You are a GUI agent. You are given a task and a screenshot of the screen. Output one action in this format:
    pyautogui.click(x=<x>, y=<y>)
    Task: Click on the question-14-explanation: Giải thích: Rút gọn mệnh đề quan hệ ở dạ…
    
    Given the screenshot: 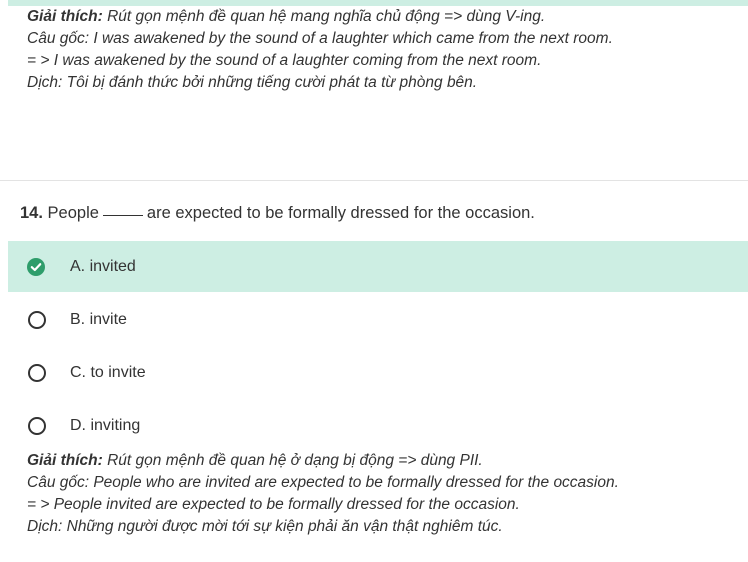 What is the action you would take?
    pyautogui.click(x=323, y=494)
    